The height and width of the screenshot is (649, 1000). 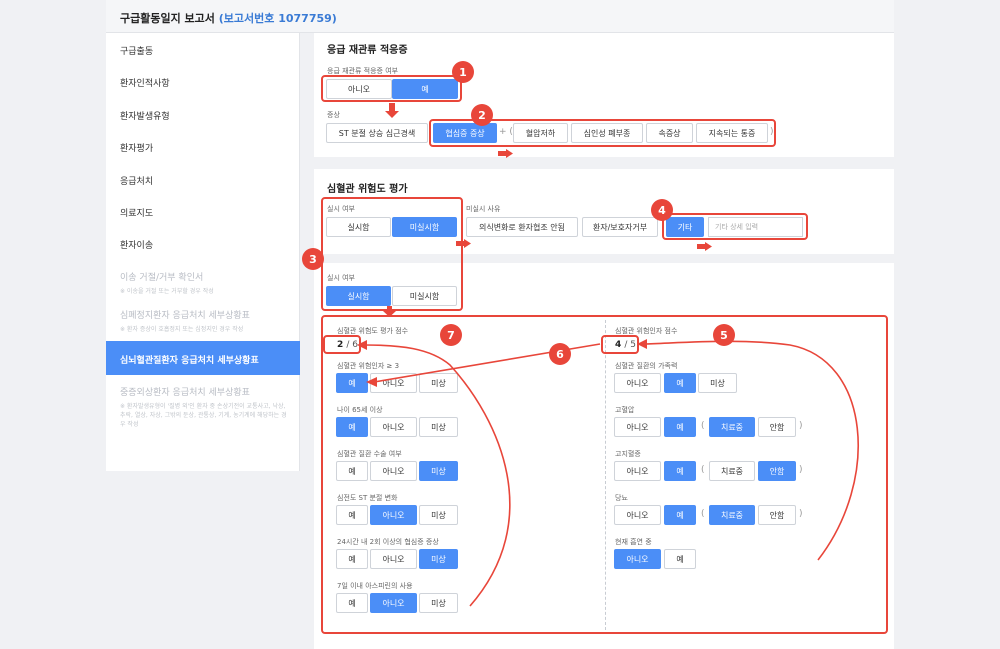 I want to click on annotation-badge-4: 4, so click(x=662, y=210).